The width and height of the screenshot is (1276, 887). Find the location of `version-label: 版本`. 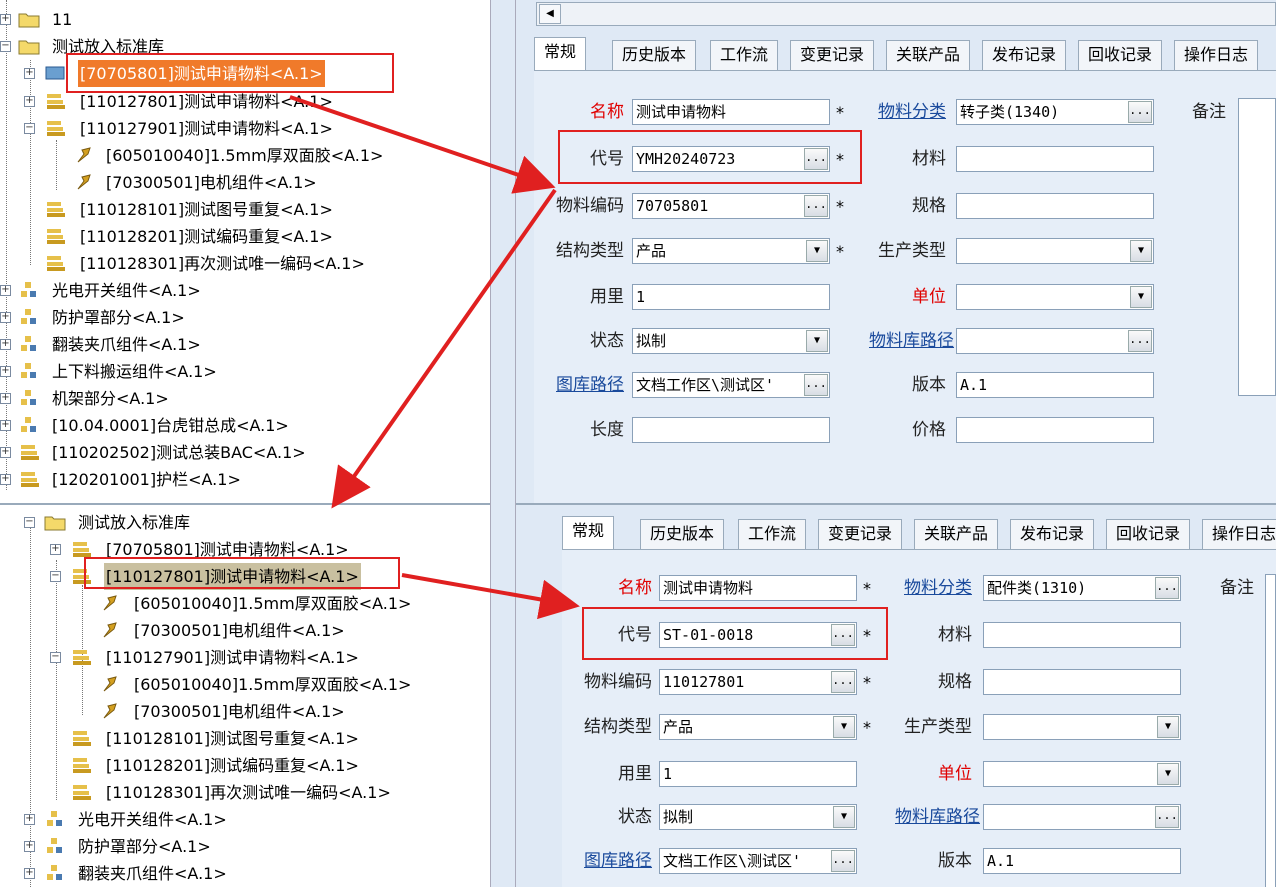

version-label: 版本 is located at coordinates (929, 385).